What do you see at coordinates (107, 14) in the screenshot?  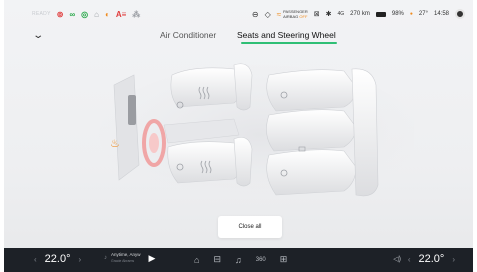 I see `headlight-icon: ◐` at bounding box center [107, 14].